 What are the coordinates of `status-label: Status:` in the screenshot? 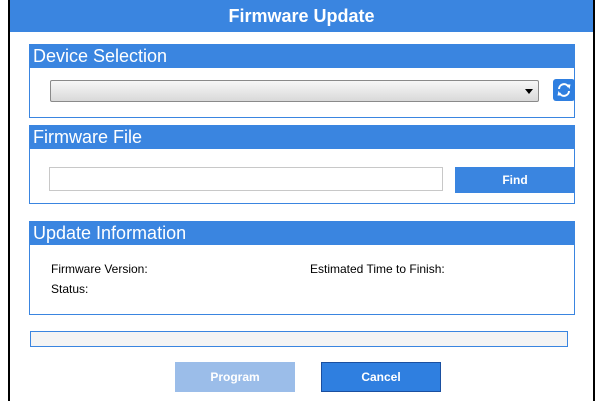 It's located at (70, 289).